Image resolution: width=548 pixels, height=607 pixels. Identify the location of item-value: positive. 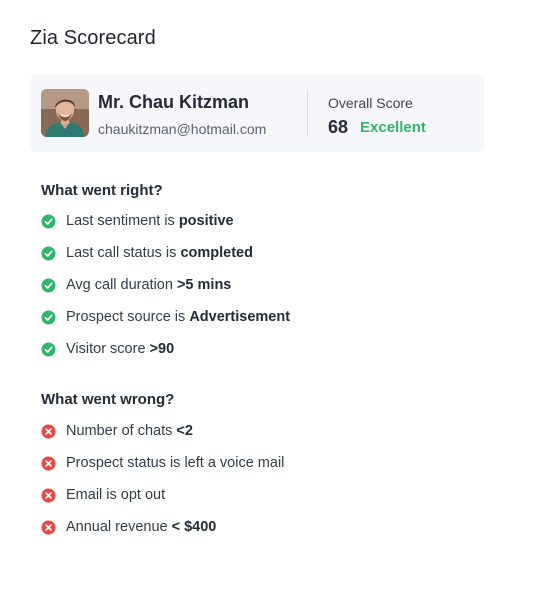
(206, 221).